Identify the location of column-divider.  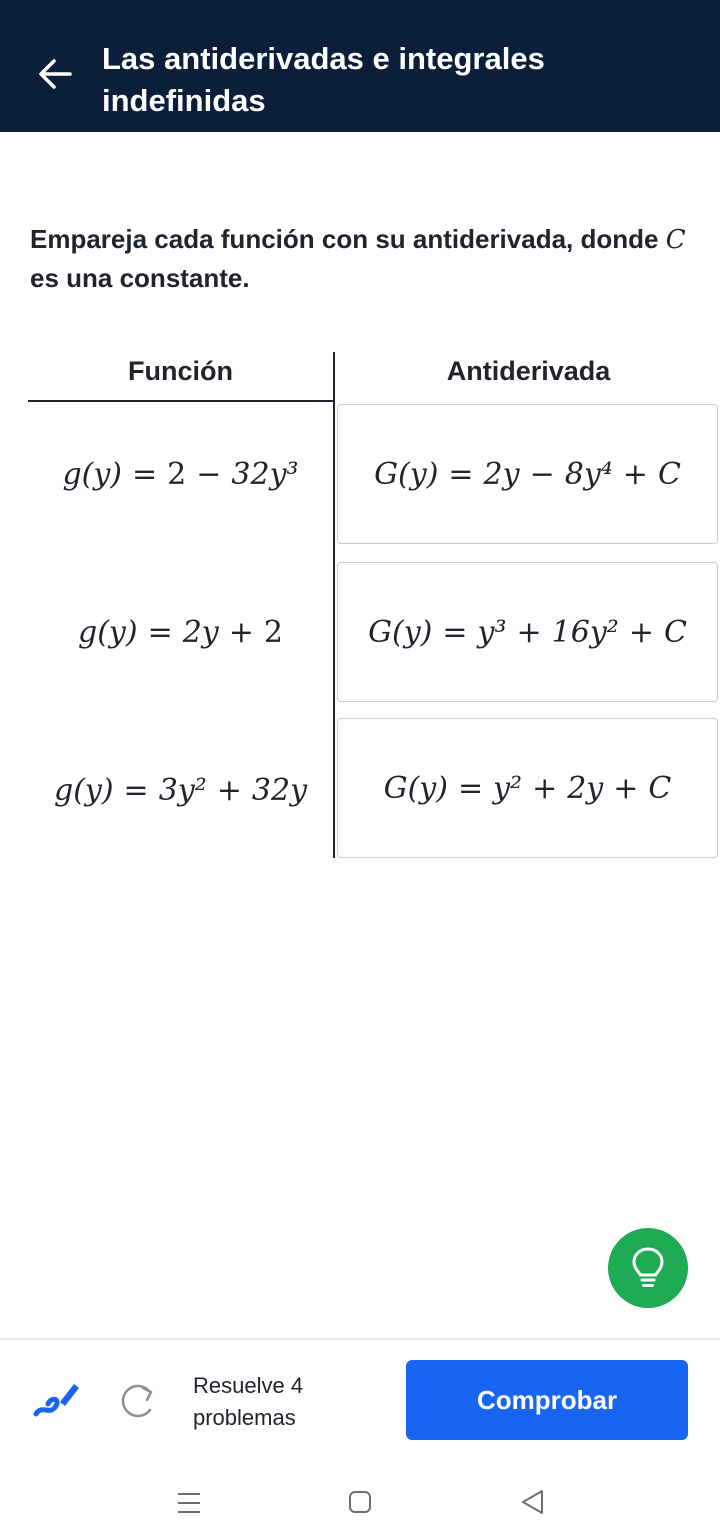
(334, 605).